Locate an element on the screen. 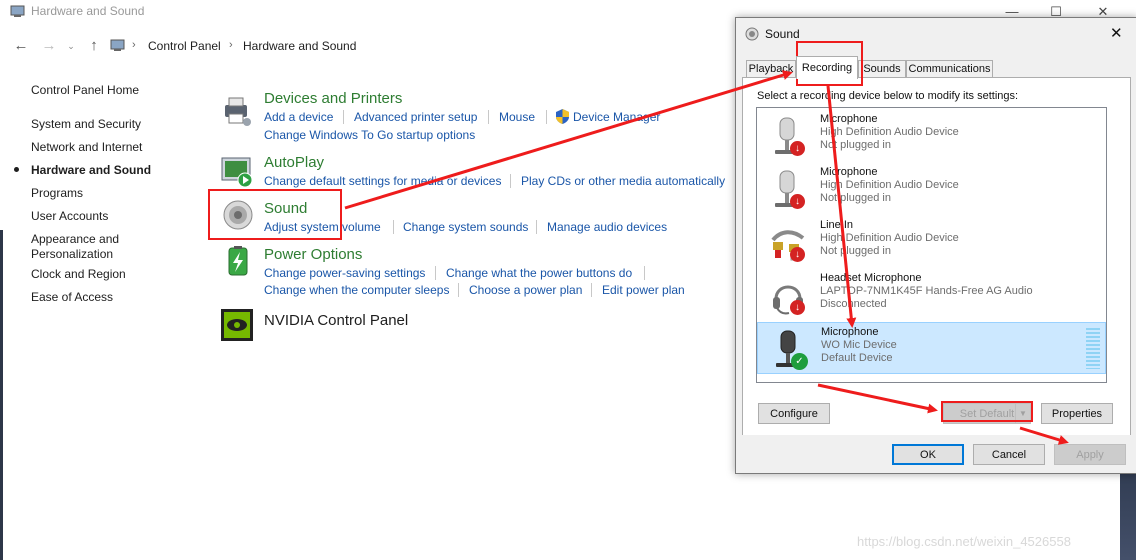  arrow-sound-to-recording is located at coordinates (568, 140).